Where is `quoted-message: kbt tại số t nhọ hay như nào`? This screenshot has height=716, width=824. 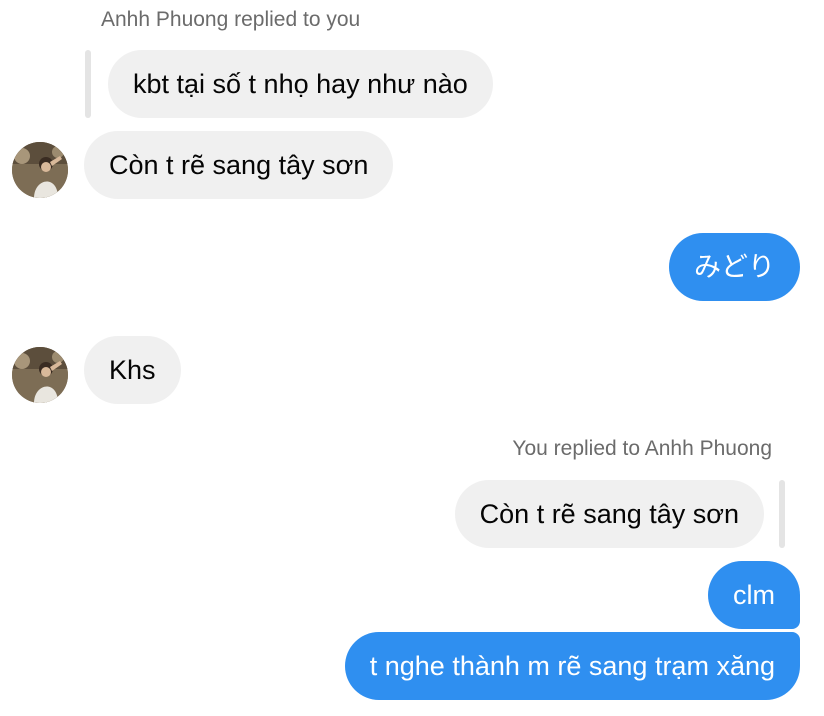 quoted-message: kbt tại số t nhọ hay như nào is located at coordinates (300, 84).